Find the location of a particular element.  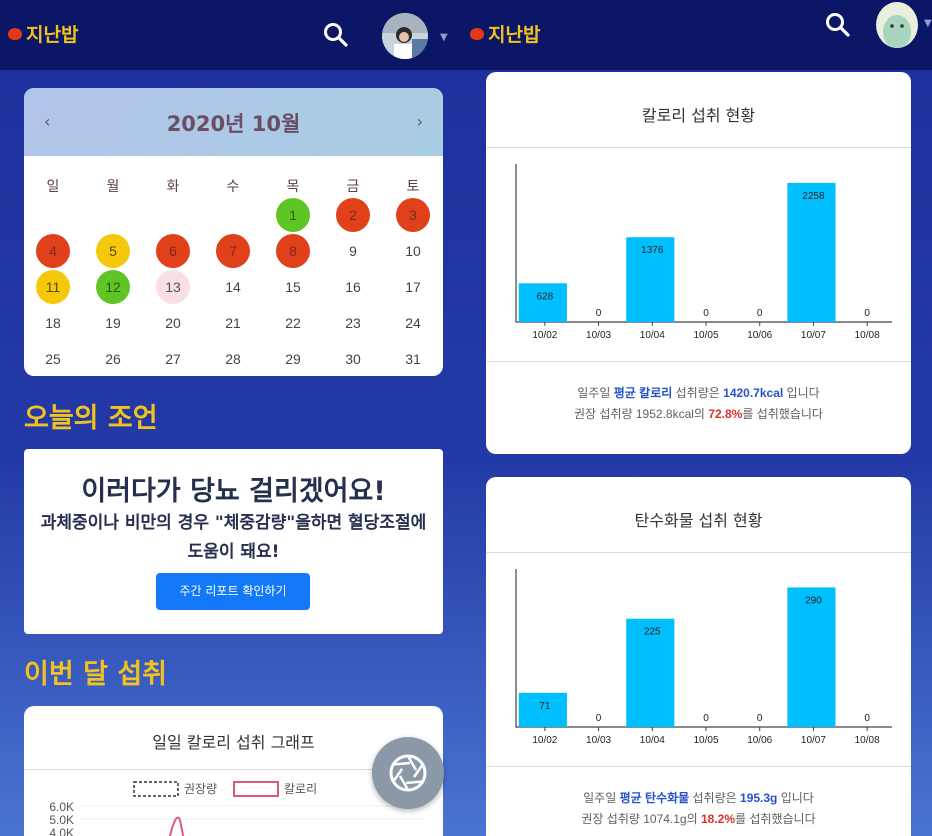

calendar-day: 27 is located at coordinates (173, 359).